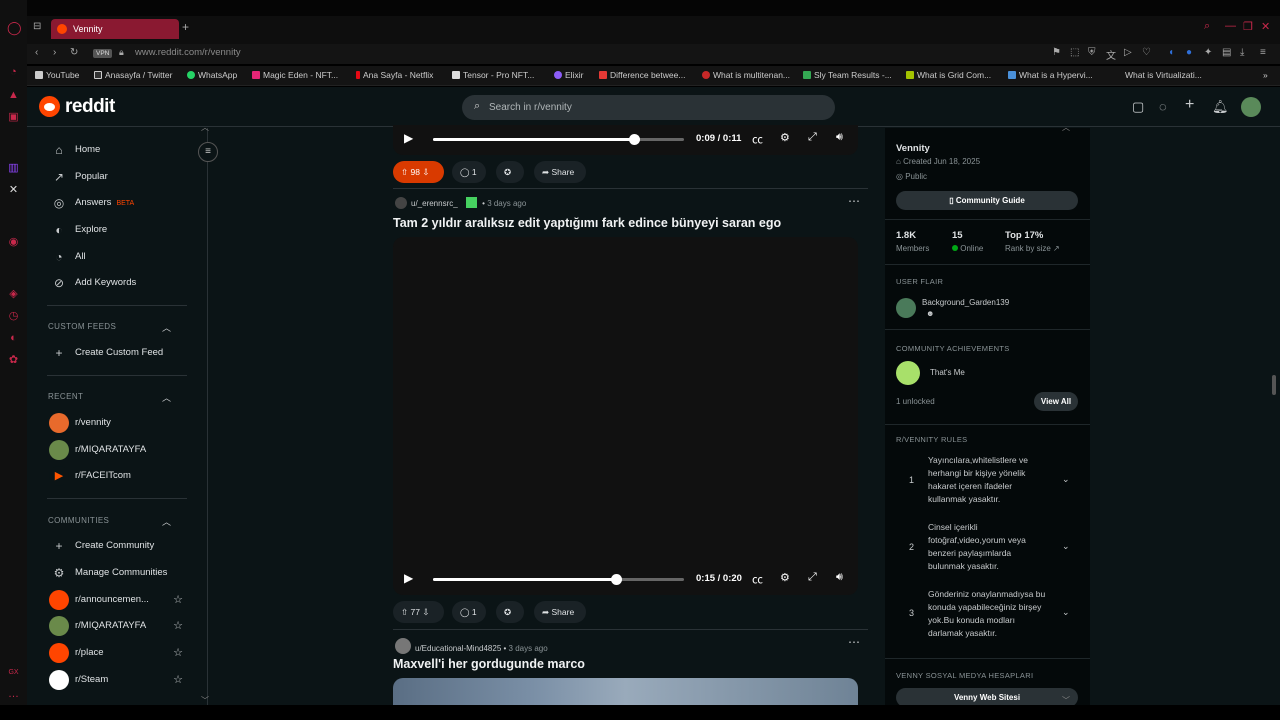  Describe the element at coordinates (1207, 26) in the screenshot. I see `search-tabs-icon: ⌕` at that location.